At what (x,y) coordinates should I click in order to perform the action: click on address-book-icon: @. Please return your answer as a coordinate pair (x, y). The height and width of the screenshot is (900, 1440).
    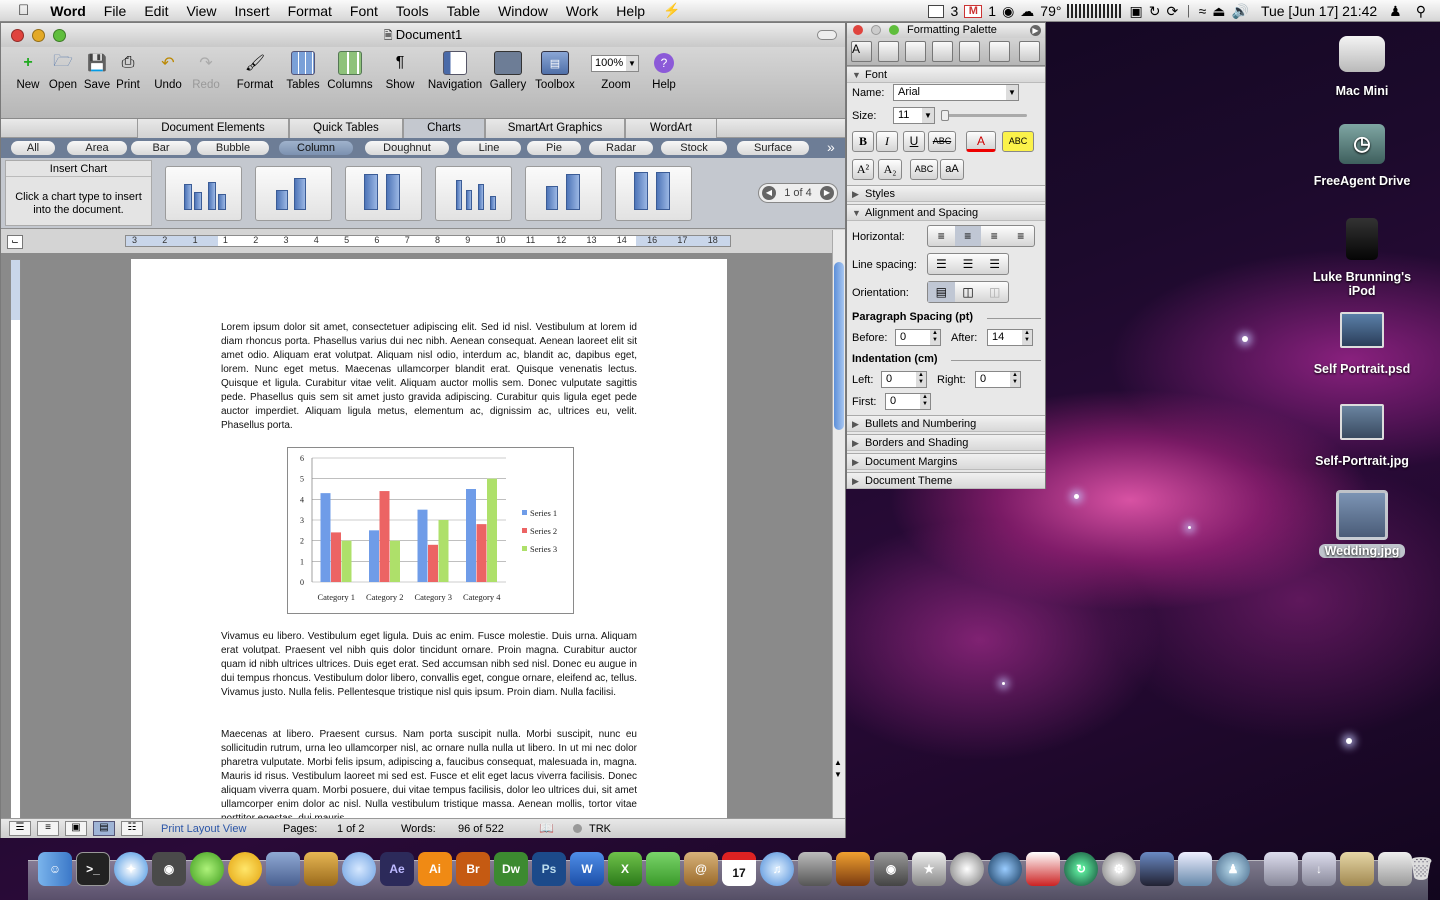
    Looking at the image, I should click on (701, 869).